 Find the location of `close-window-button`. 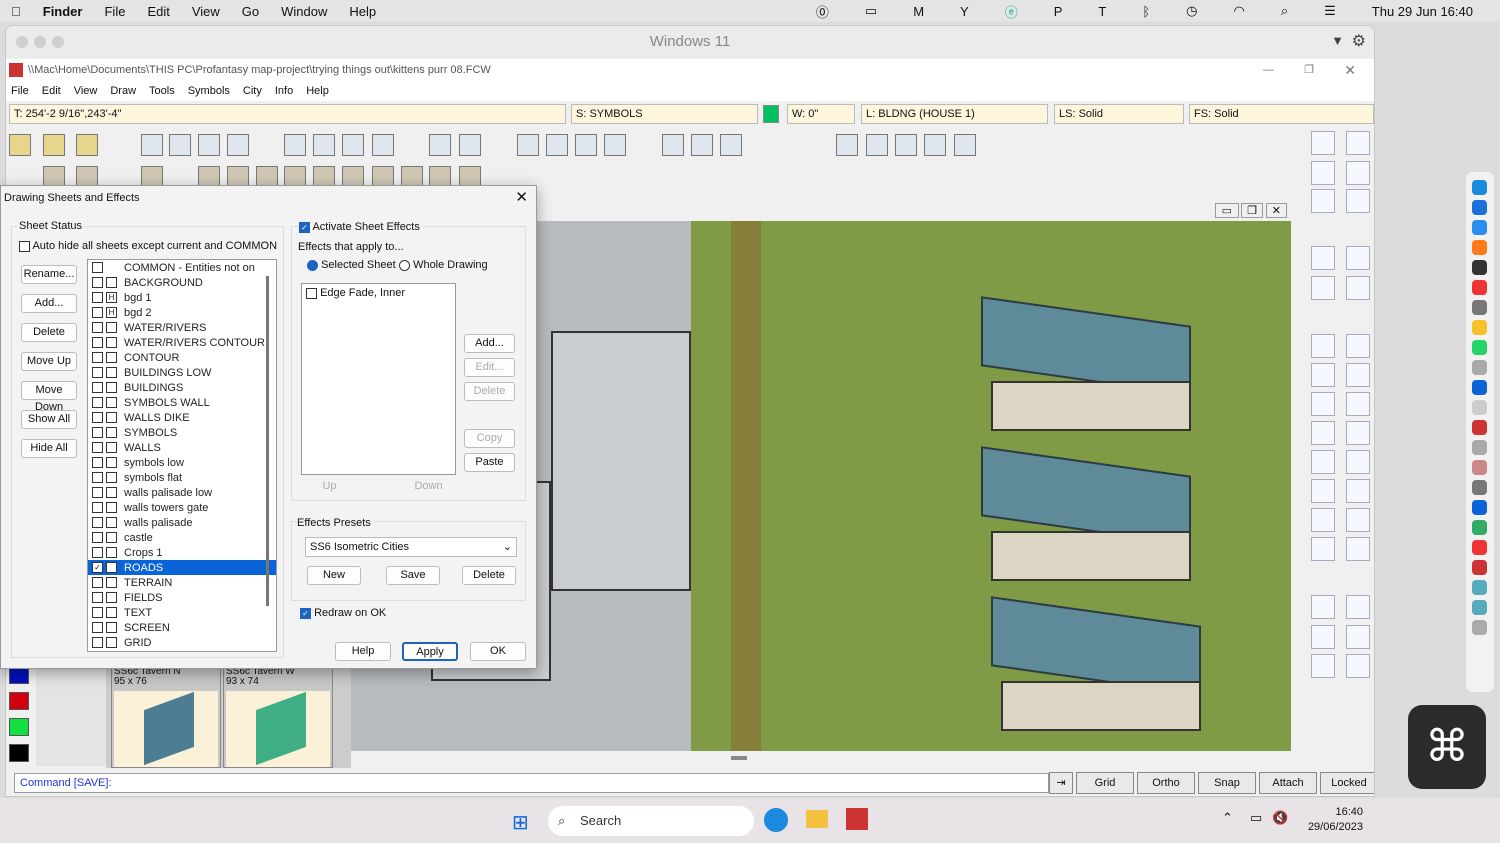

close-window-button is located at coordinates (22, 42).